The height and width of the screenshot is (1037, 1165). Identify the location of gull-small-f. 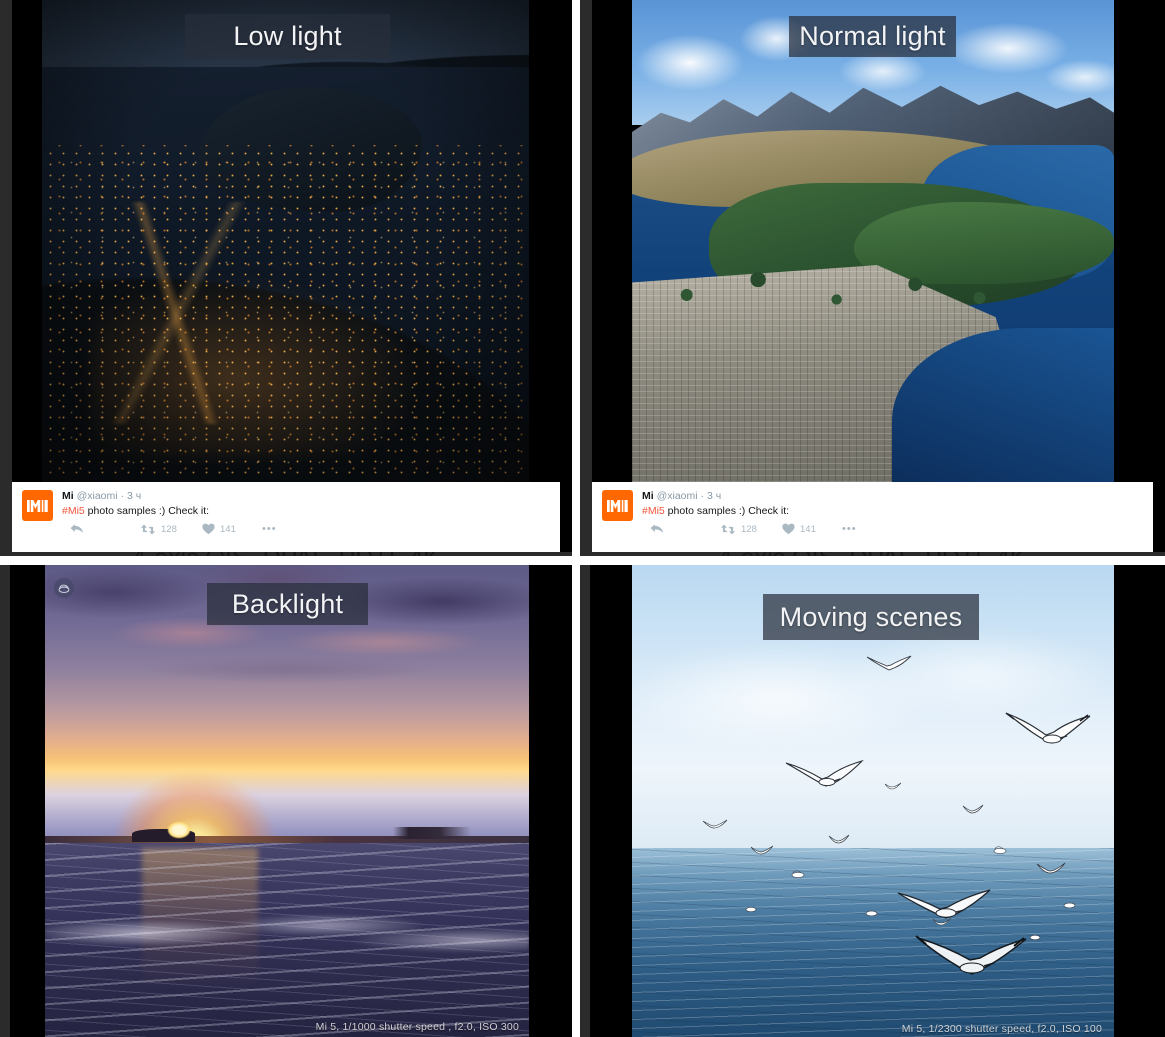
(942, 919).